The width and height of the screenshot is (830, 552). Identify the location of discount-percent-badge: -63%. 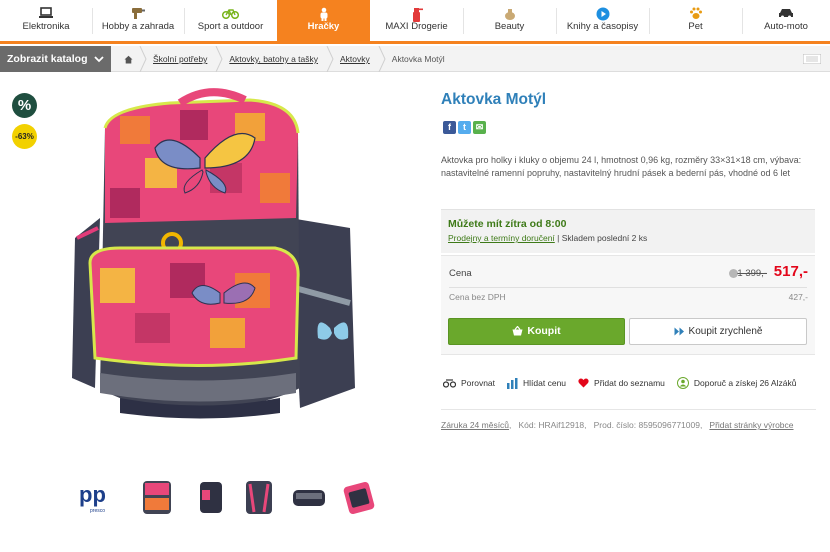
(24, 136).